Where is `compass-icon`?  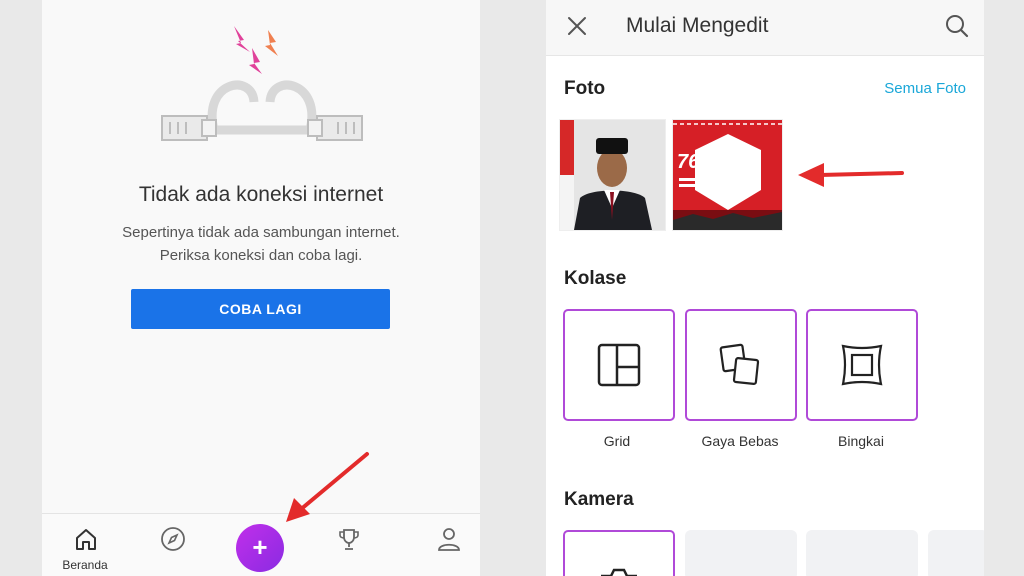 compass-icon is located at coordinates (173, 539).